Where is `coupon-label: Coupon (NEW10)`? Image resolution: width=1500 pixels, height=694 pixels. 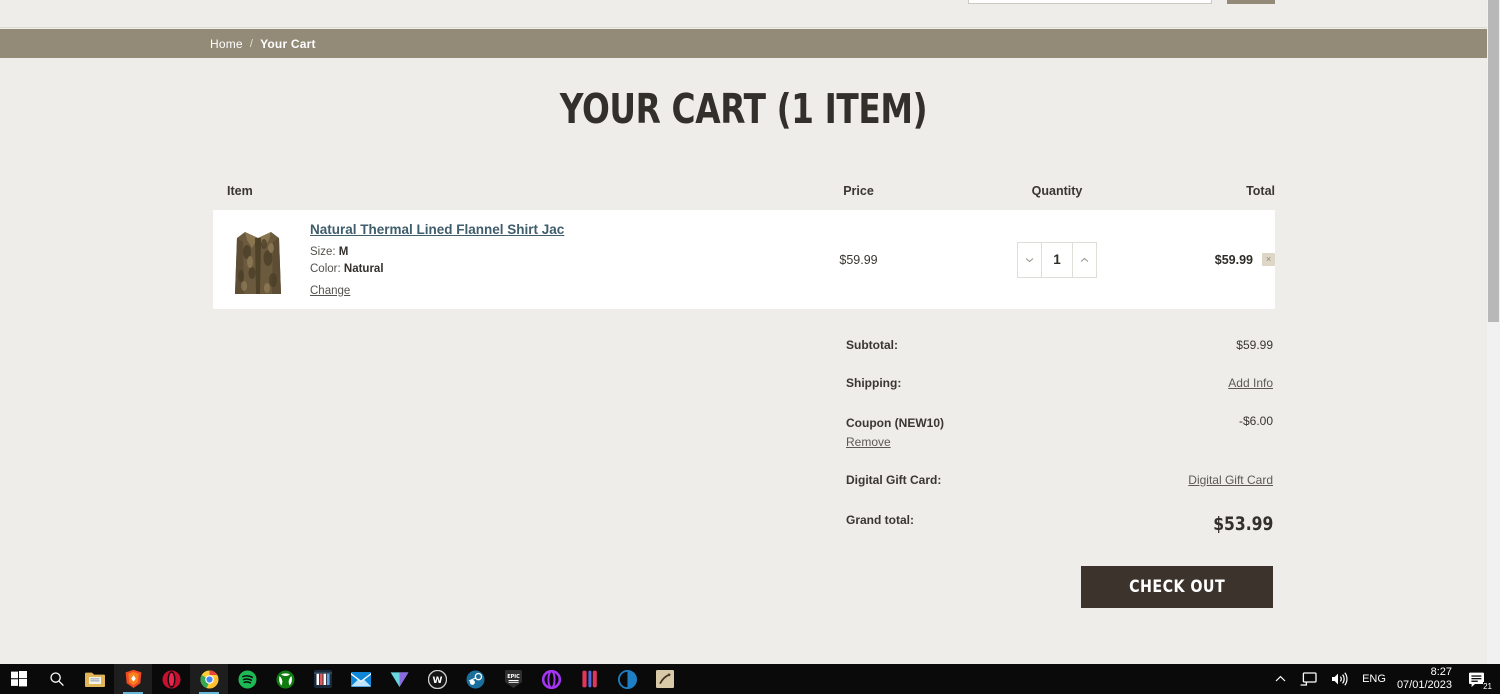 coupon-label: Coupon (NEW10) is located at coordinates (895, 423).